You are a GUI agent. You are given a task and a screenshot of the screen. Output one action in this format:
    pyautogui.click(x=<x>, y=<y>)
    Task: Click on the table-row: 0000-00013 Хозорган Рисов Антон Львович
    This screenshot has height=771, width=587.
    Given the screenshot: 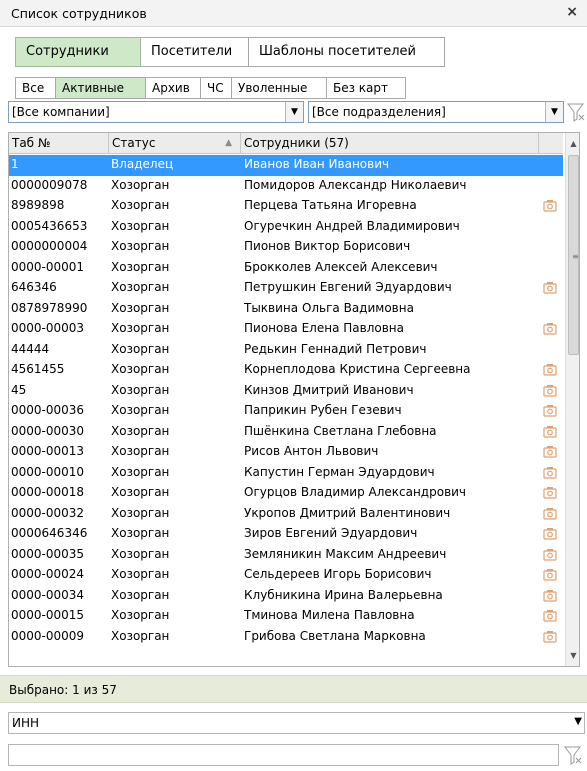 What is the action you would take?
    pyautogui.click(x=286, y=452)
    